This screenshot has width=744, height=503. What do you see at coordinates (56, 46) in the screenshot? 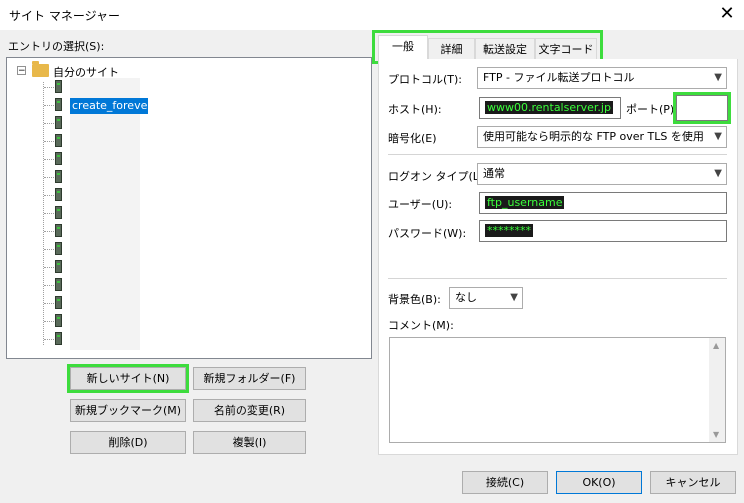
I see `entries-label: エントリの選択(S):` at bounding box center [56, 46].